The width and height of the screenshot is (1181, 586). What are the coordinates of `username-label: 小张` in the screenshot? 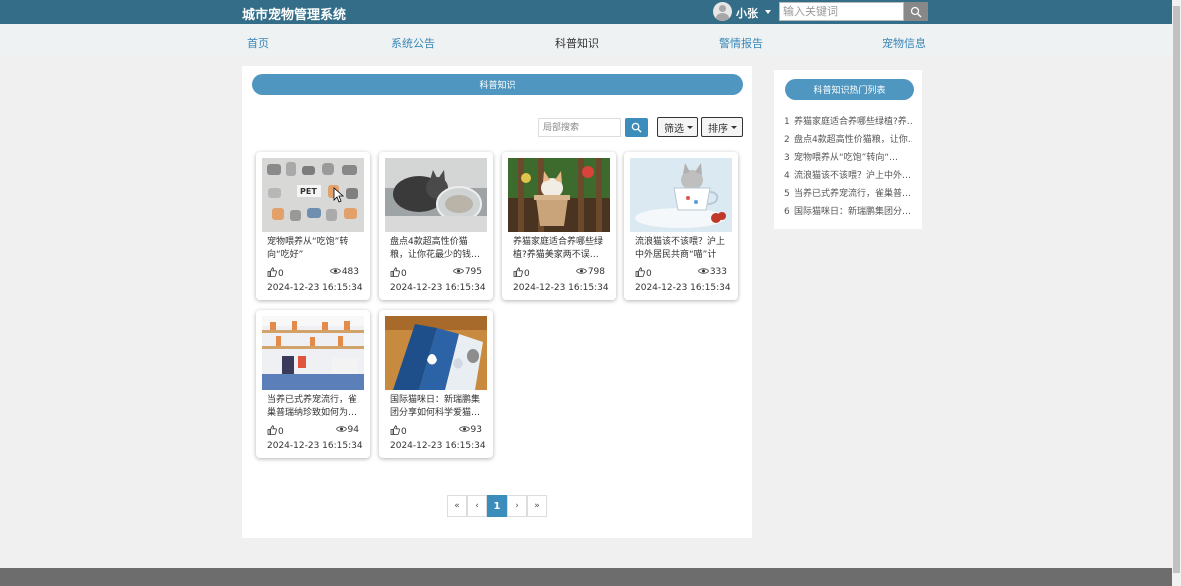 It's located at (747, 13).